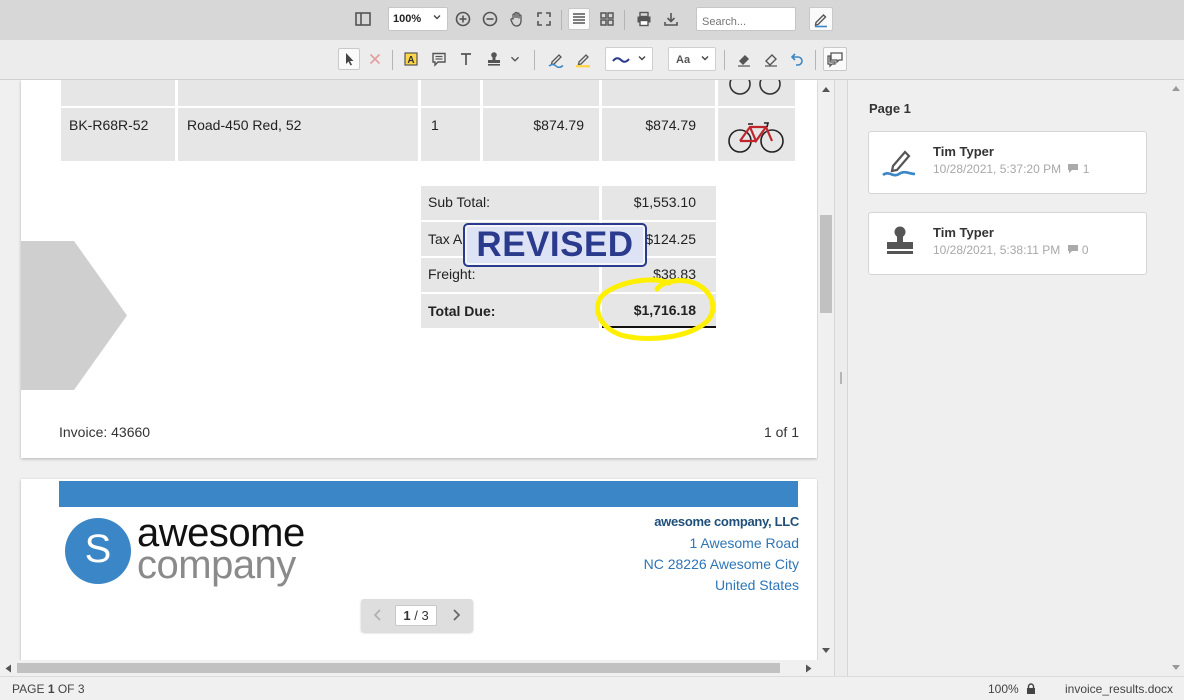 Image resolution: width=1184 pixels, height=700 pixels. I want to click on bicycle-icon, so click(755, 87).